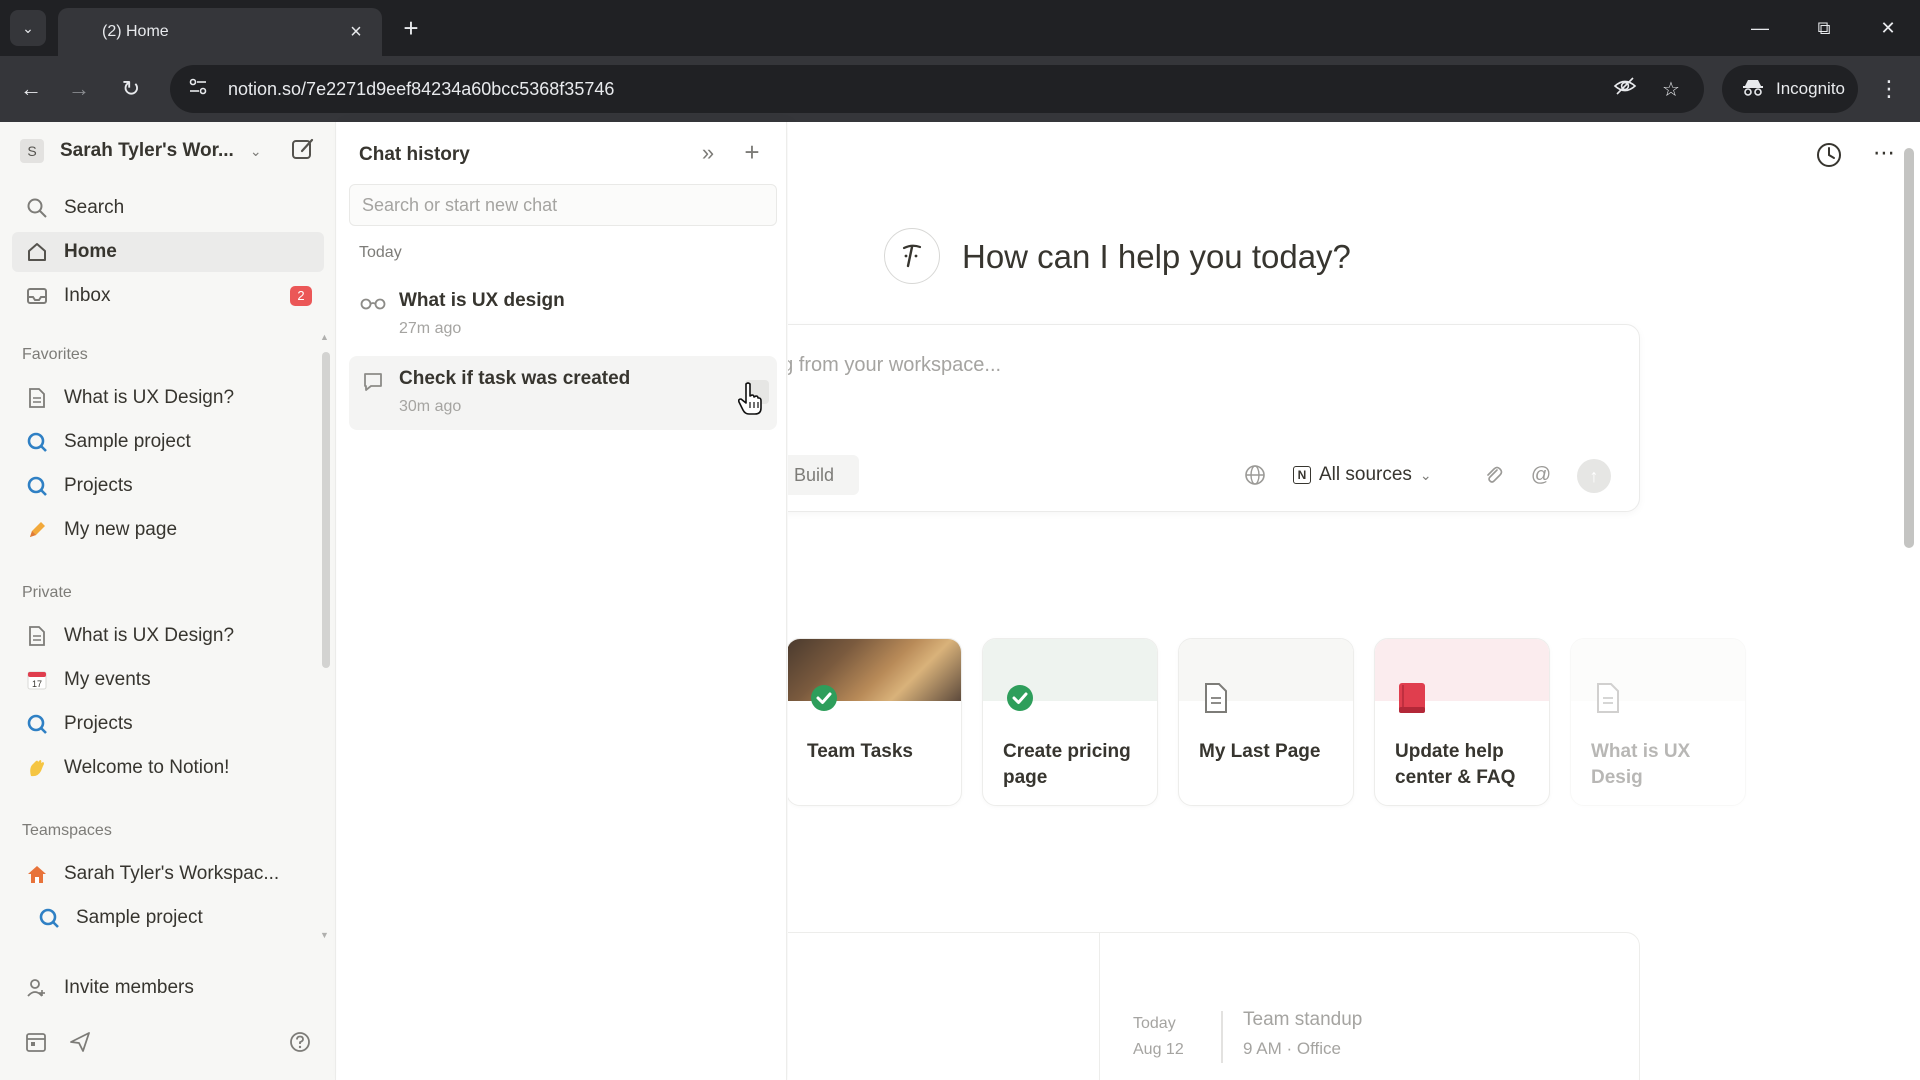 The height and width of the screenshot is (1080, 1920). I want to click on sidebar-item-private-ux-design: What is UX Design?, so click(168, 636).